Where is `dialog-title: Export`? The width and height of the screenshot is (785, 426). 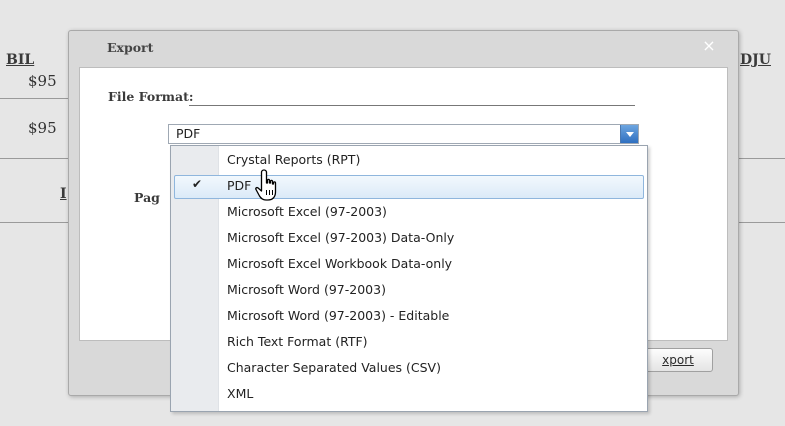
dialog-title: Export is located at coordinates (130, 47).